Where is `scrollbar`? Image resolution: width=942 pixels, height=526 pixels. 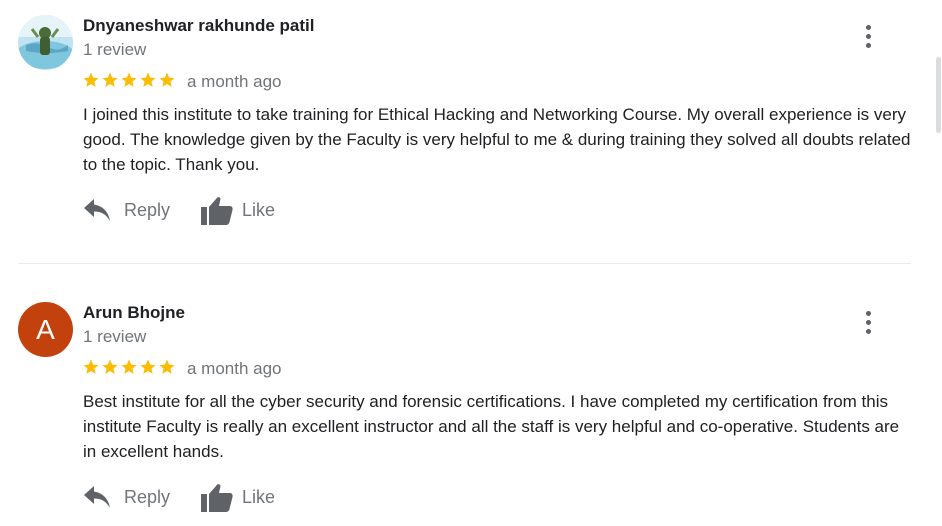 scrollbar is located at coordinates (938, 95).